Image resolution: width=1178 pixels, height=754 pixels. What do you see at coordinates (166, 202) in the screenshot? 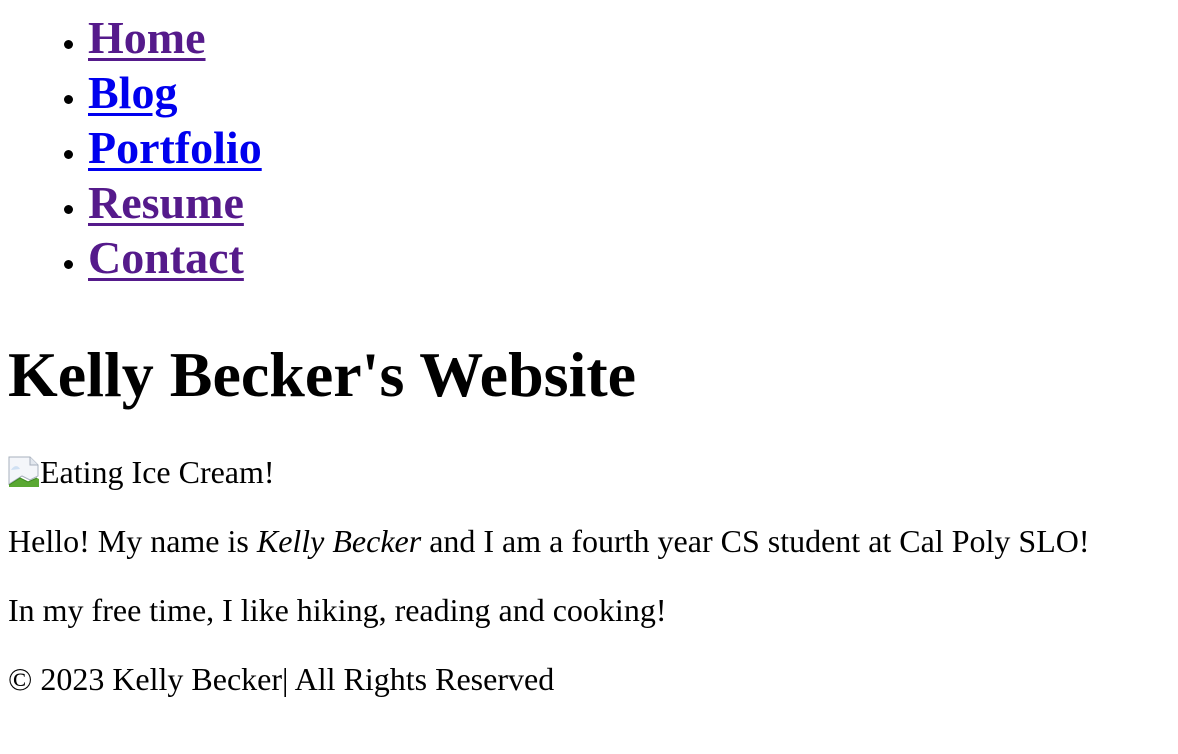
I see `nav-link-resume: Resume` at bounding box center [166, 202].